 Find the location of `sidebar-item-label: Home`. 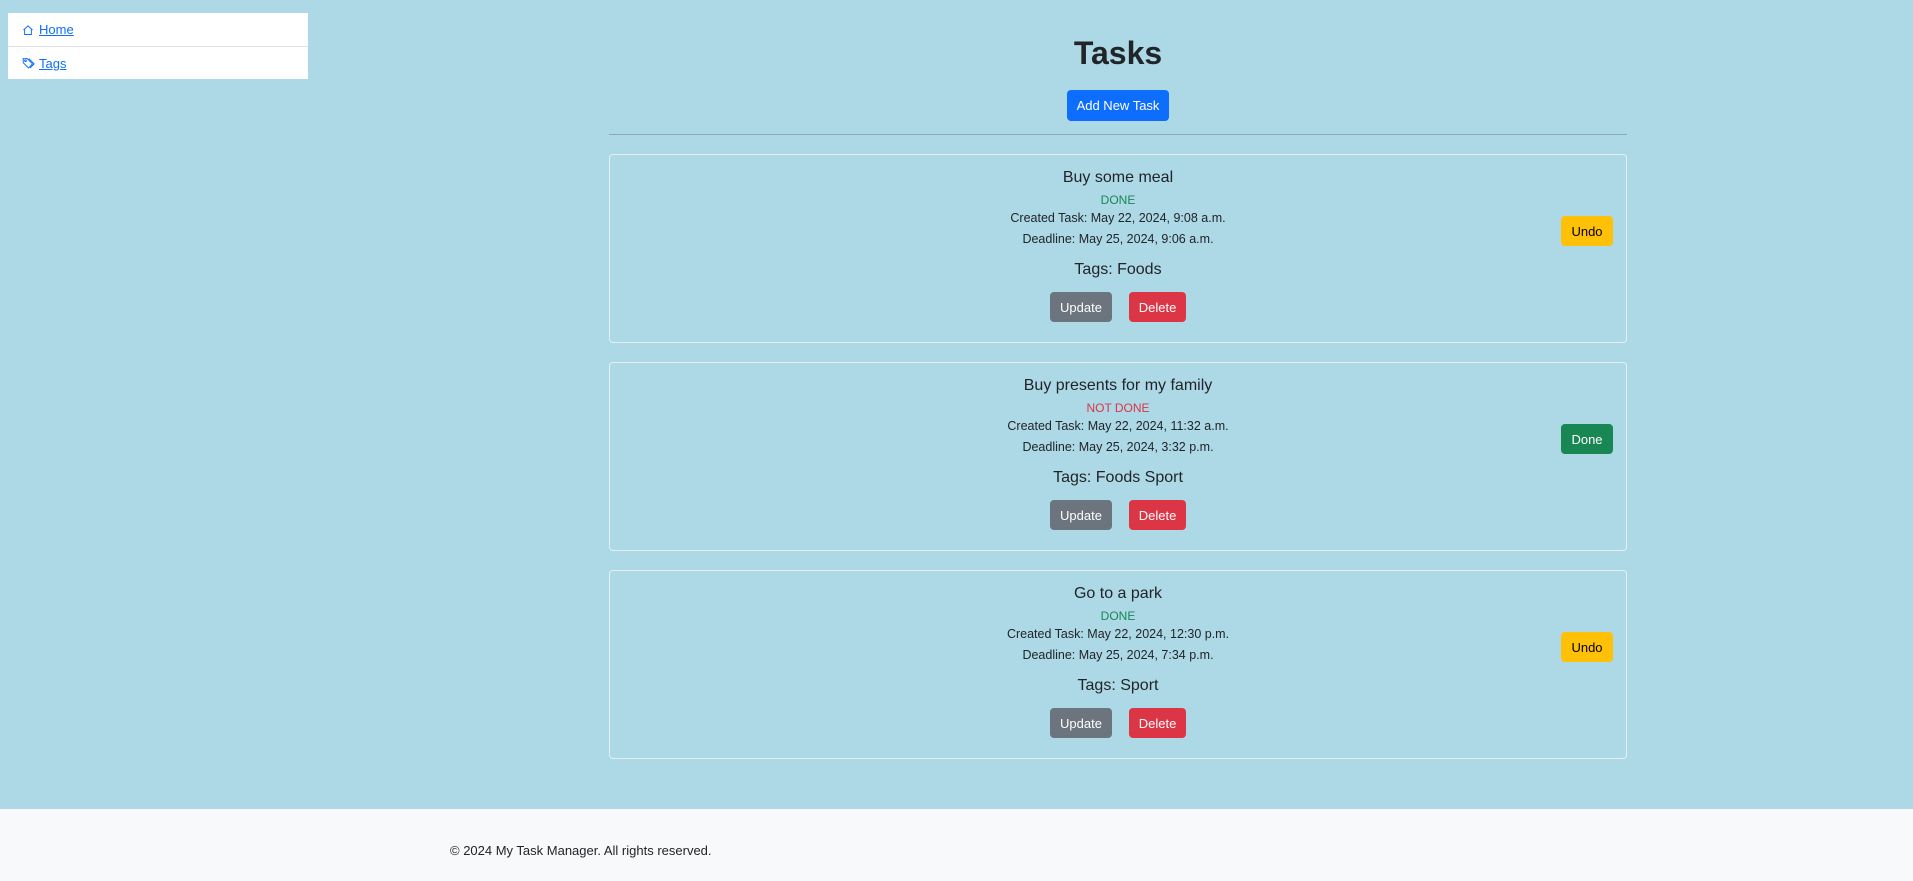

sidebar-item-label: Home is located at coordinates (56, 29).